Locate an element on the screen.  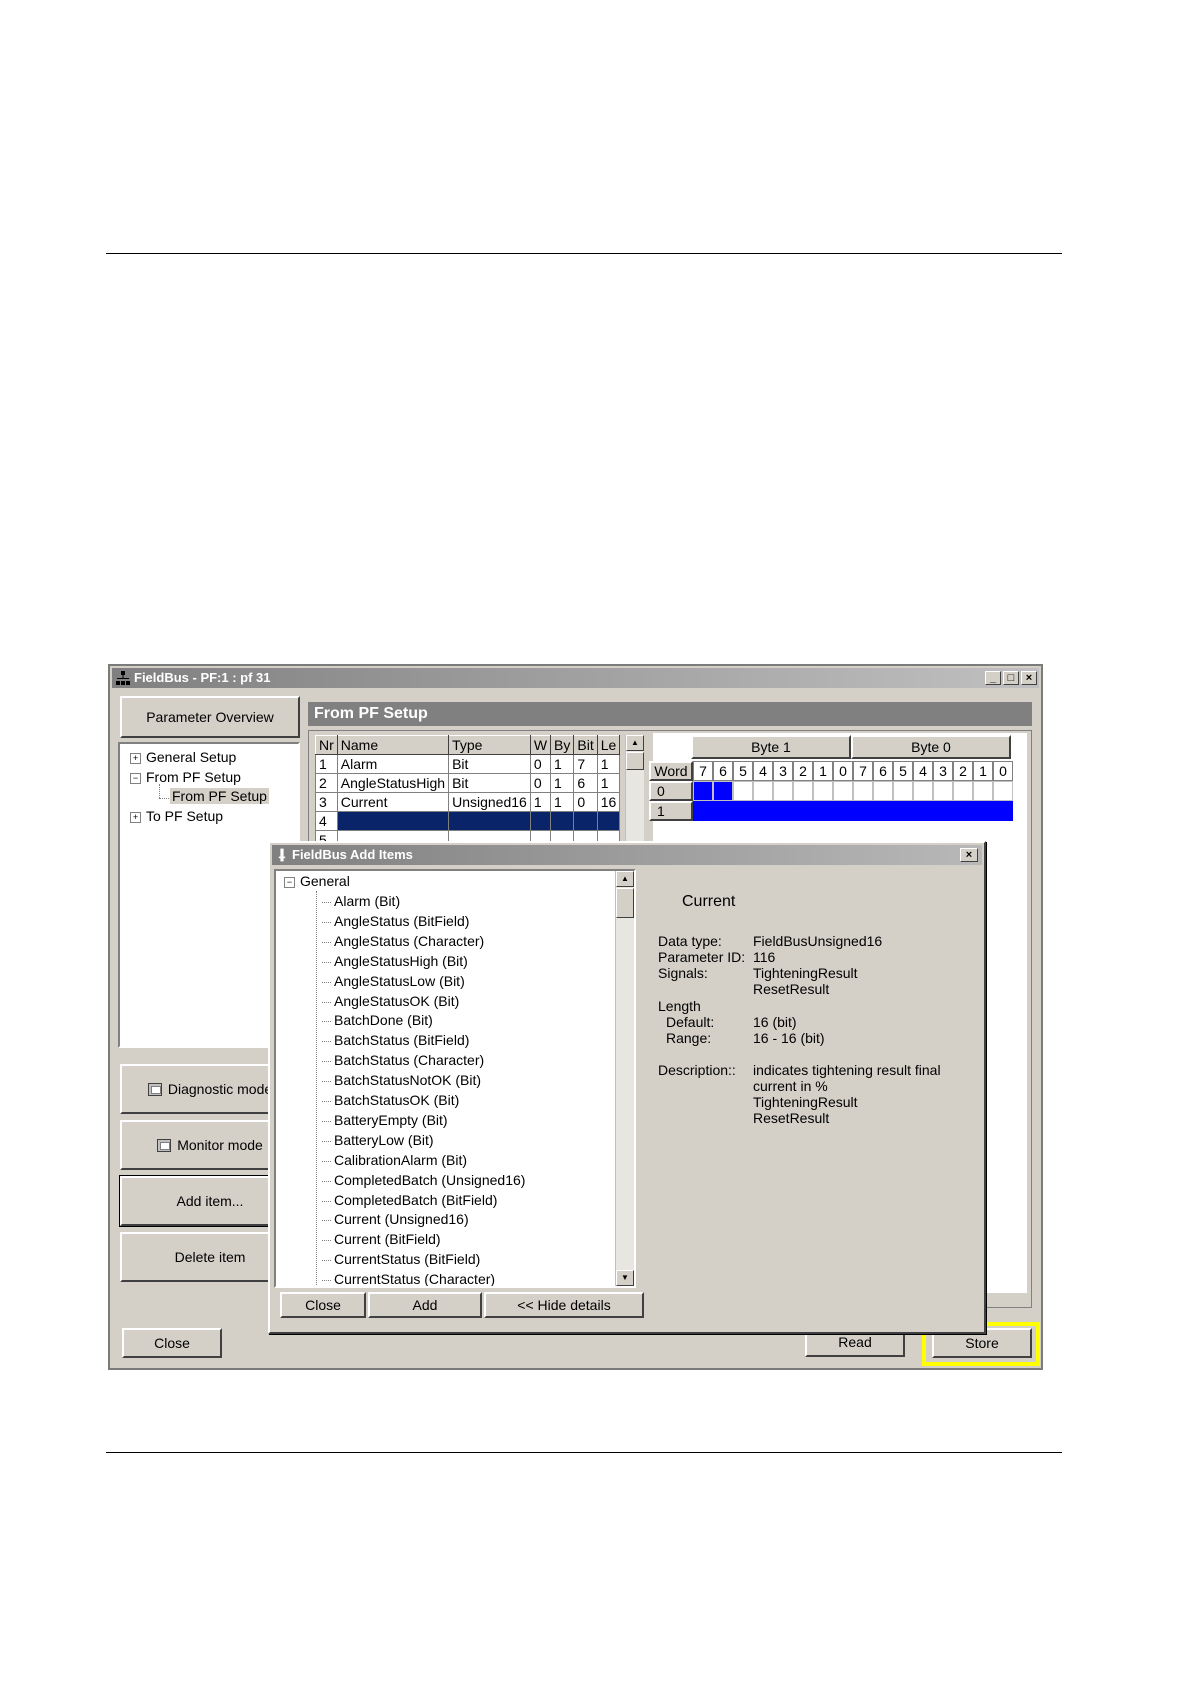
dialog-titlebar: FieldBus Add Items × is located at coordinates (627, 855).